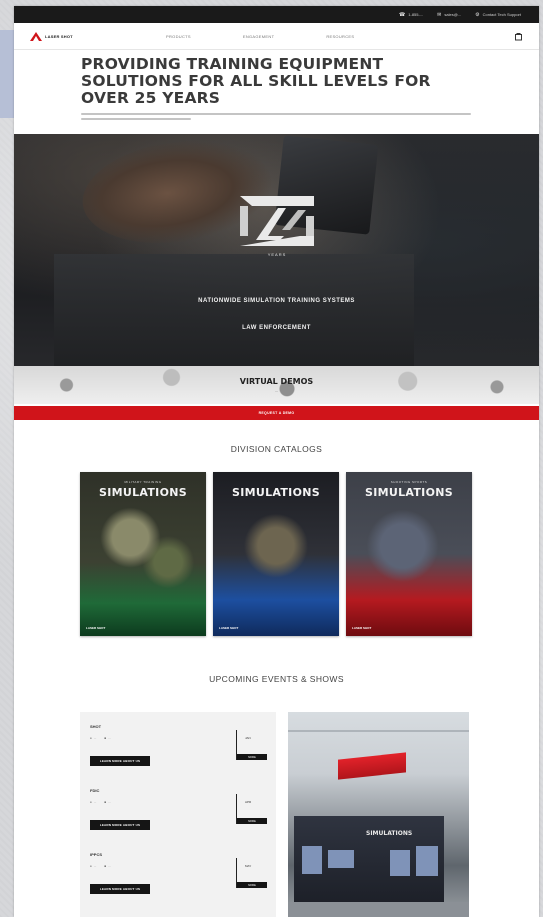  What do you see at coordinates (276, 328) in the screenshot?
I see `hero-subheadline: LAW ENFORCEMENT` at bounding box center [276, 328].